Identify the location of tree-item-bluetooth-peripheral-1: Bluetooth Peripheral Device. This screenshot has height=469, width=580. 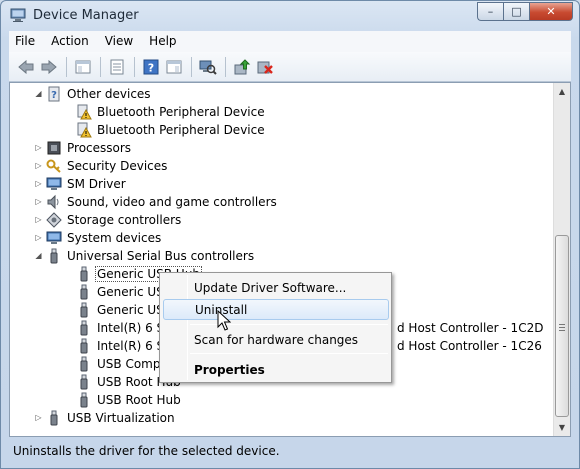
(171, 112).